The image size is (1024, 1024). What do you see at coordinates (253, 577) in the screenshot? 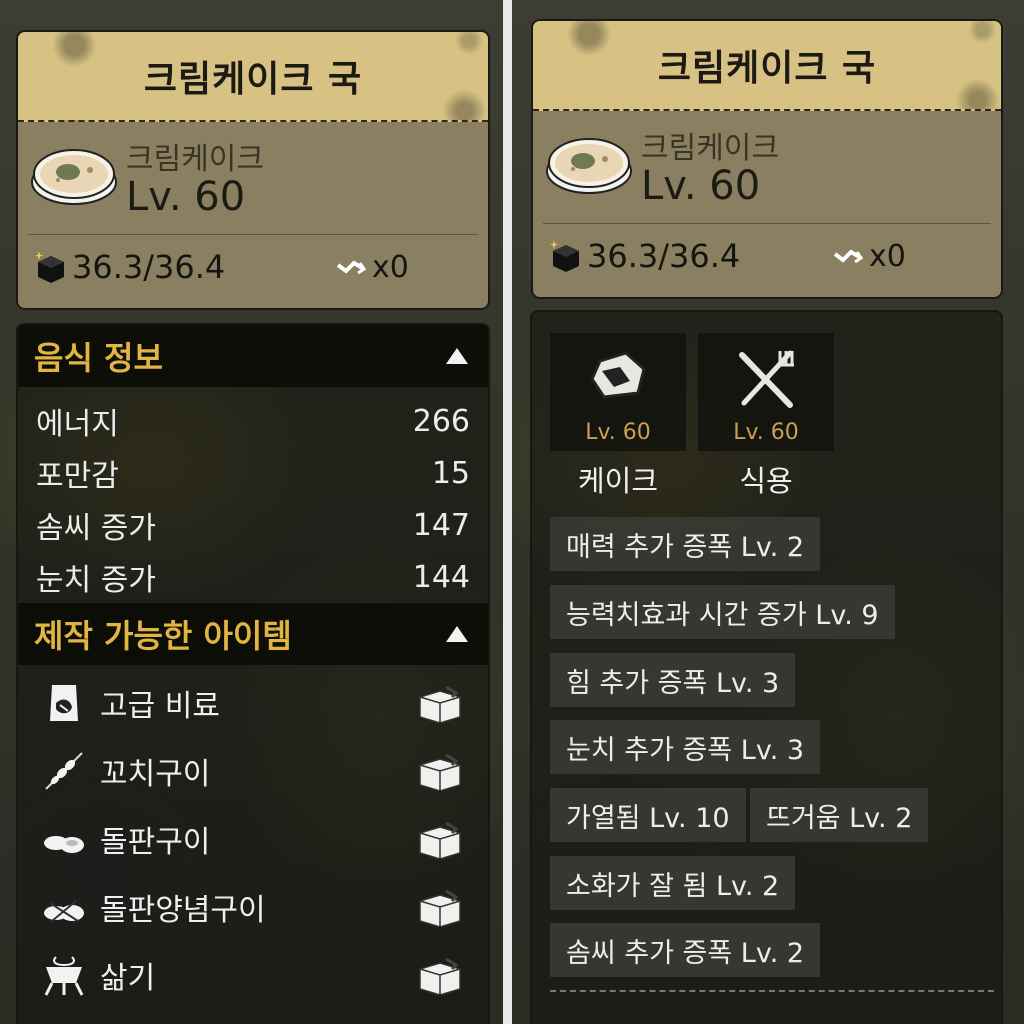
I see `stat-row: 눈치 증가 144` at bounding box center [253, 577].